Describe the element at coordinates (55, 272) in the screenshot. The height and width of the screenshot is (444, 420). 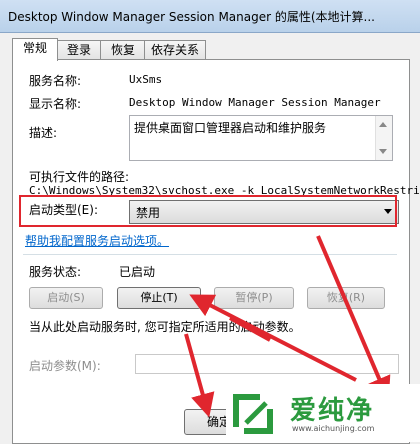
I see `service-status-label: 服务状态:` at that location.